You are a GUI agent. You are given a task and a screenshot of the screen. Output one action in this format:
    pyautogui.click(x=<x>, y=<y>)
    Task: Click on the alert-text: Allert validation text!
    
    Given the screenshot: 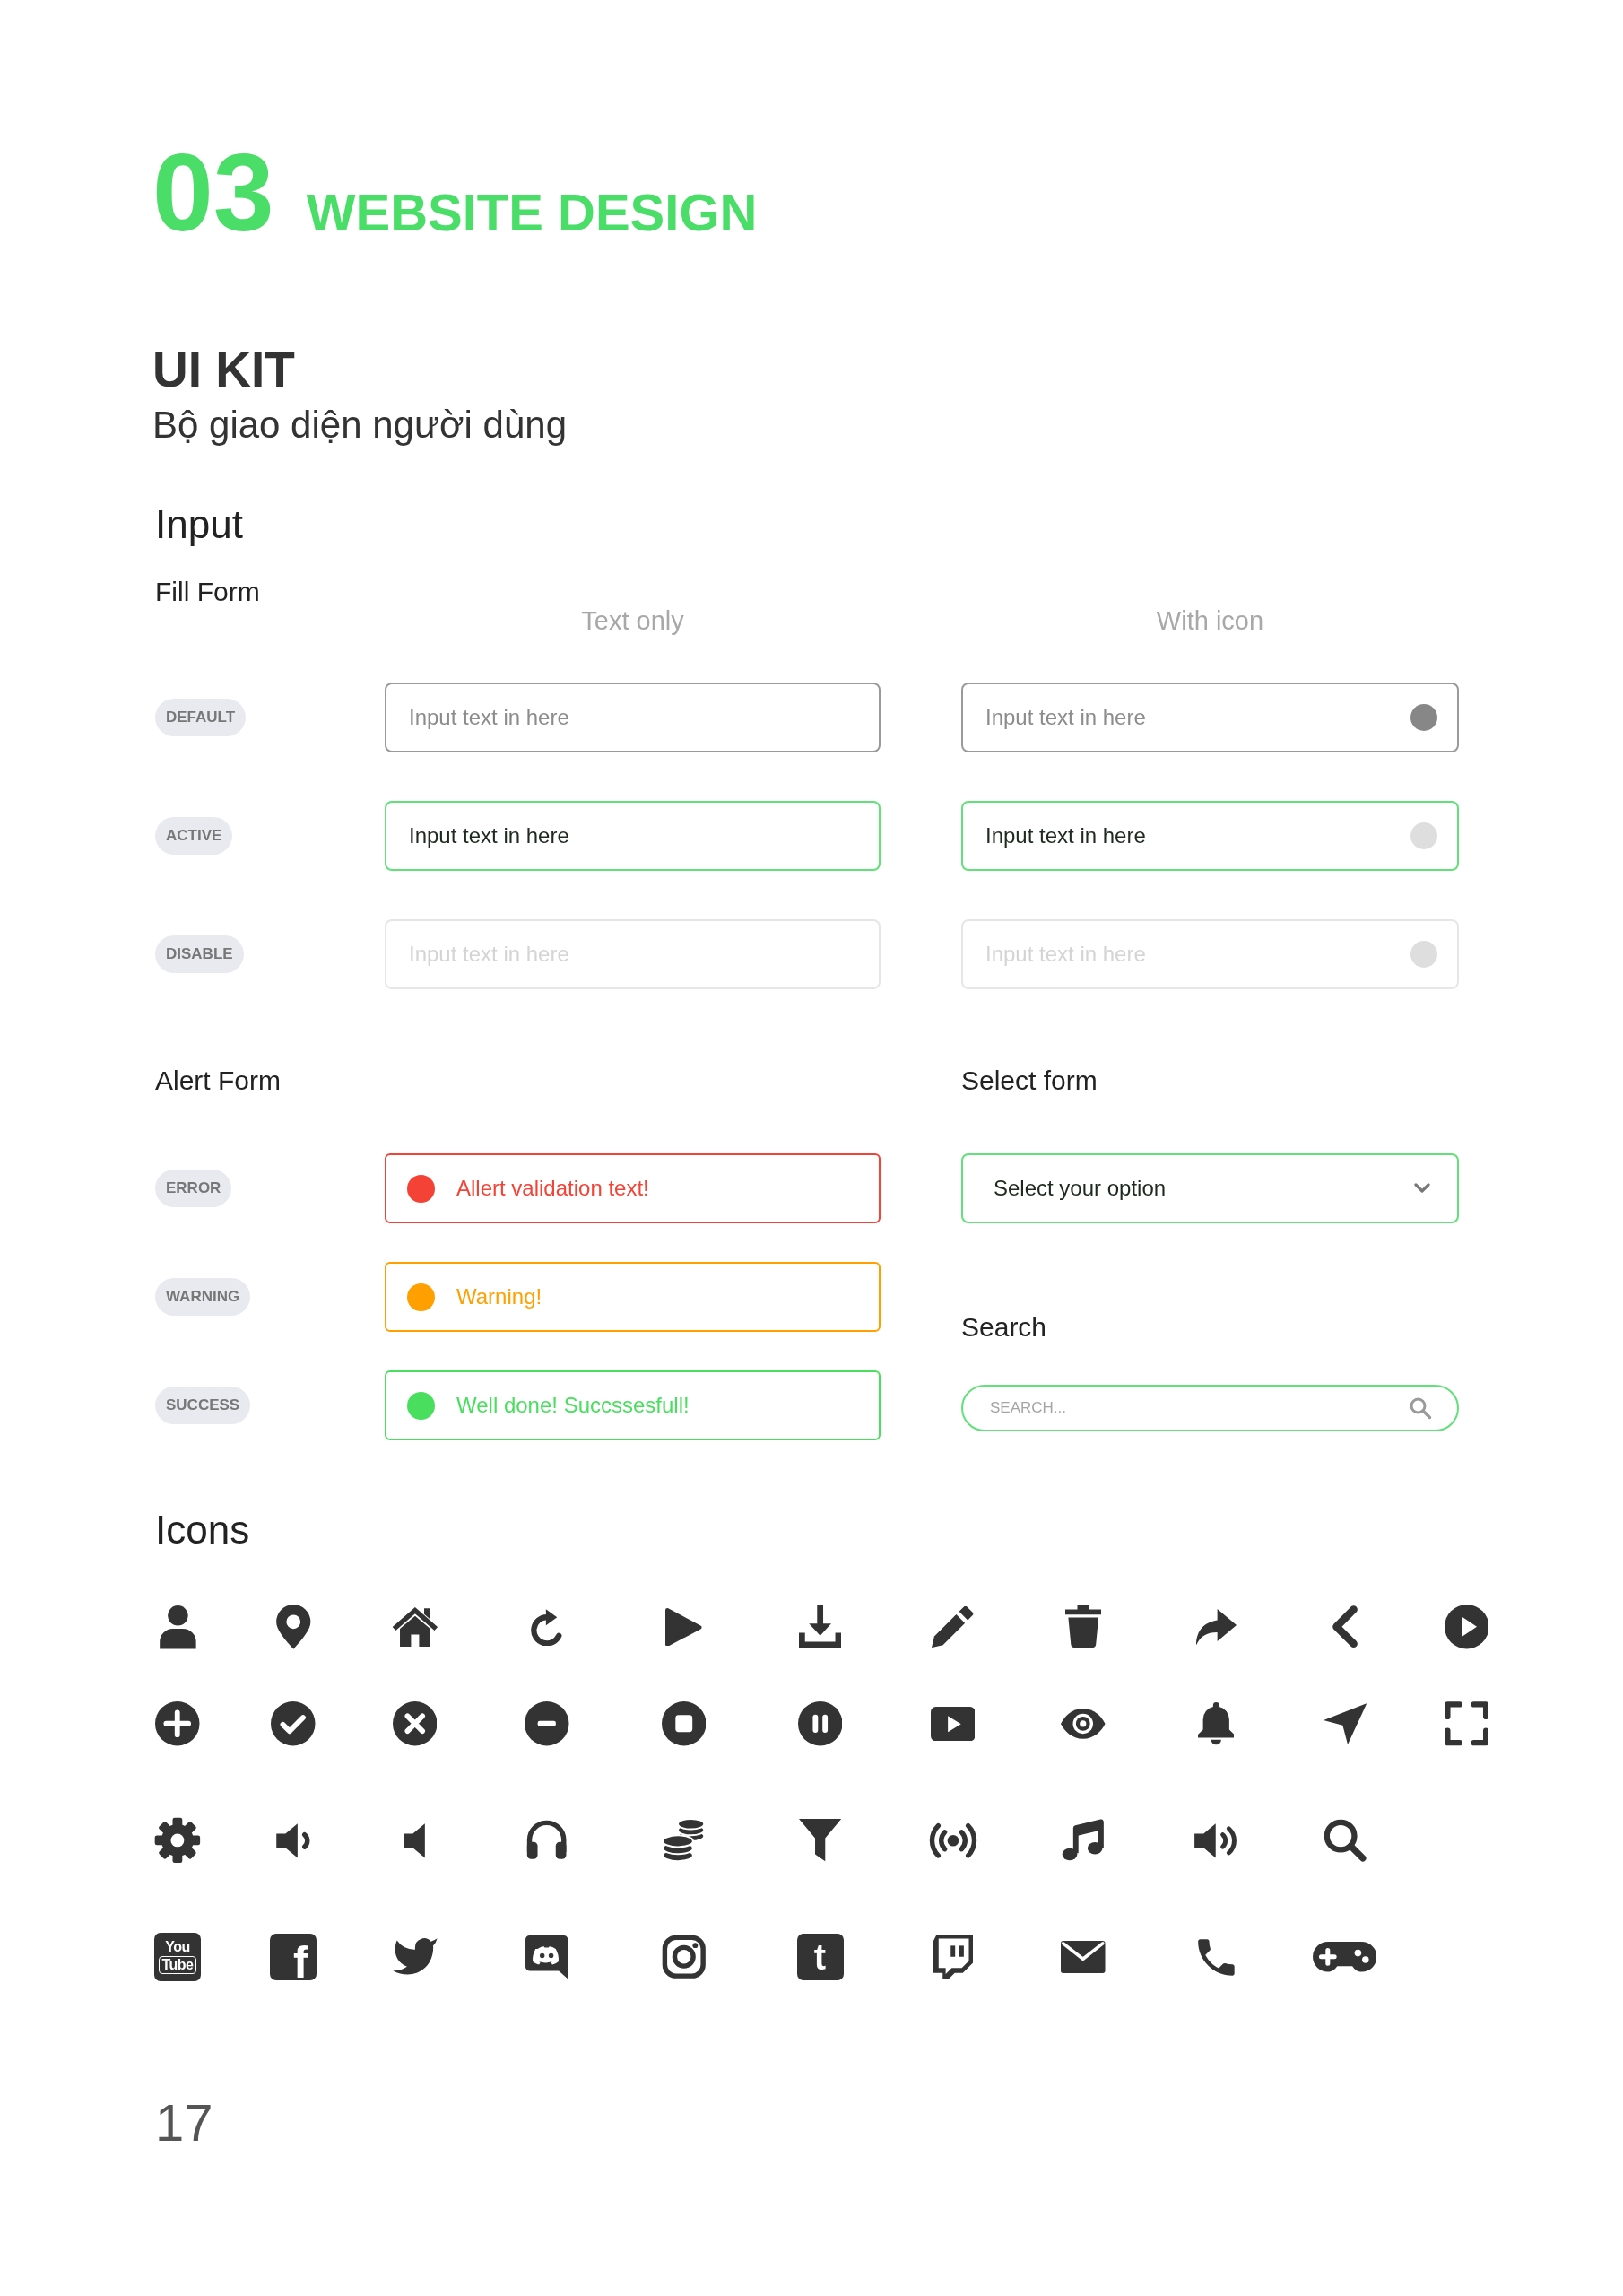 What is the action you would take?
    pyautogui.click(x=552, y=1189)
    